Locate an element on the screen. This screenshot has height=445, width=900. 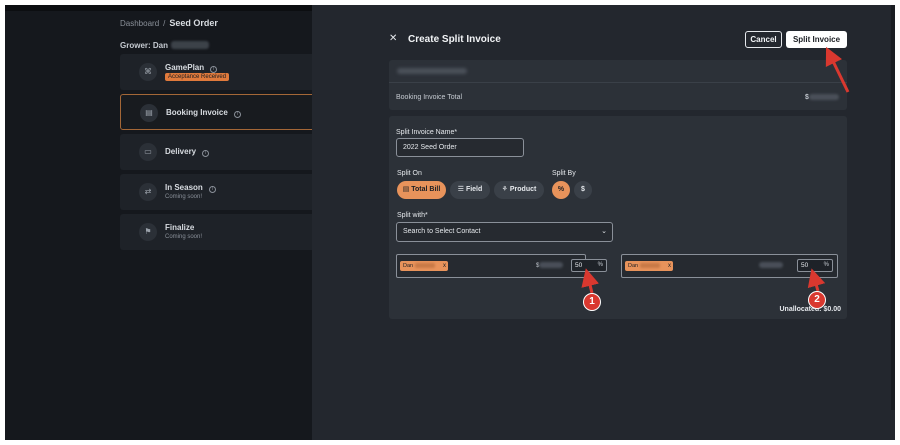
split-on-product: ⚘ Product is located at coordinates (519, 190).